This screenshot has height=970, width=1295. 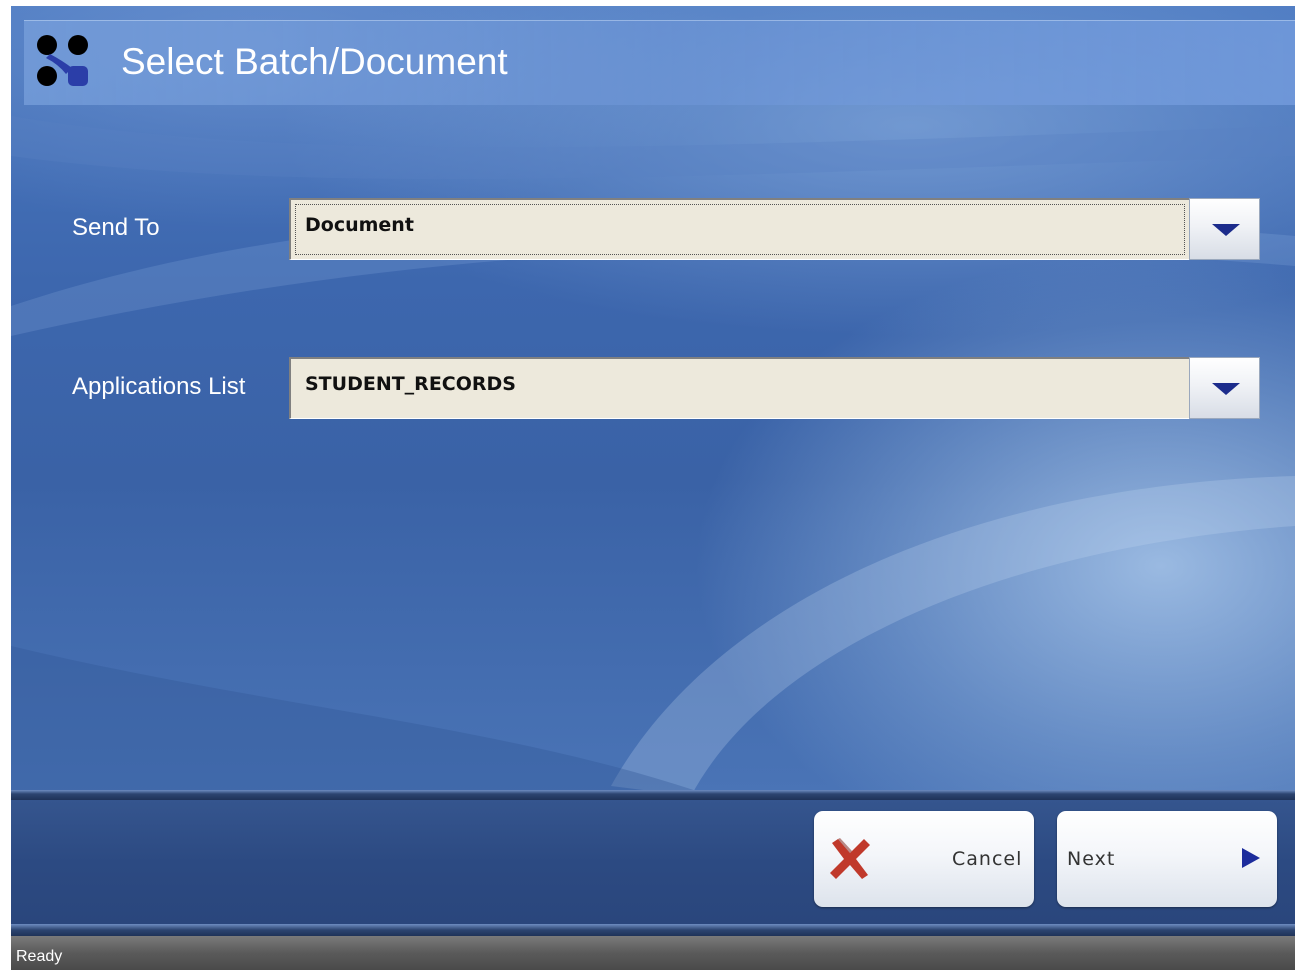 What do you see at coordinates (987, 859) in the screenshot?
I see `cancel-label: Cancel` at bounding box center [987, 859].